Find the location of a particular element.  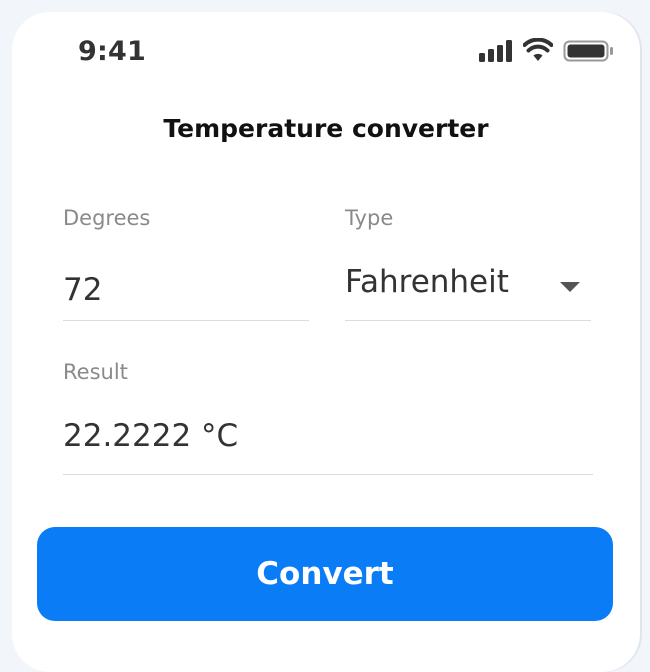

status-icons is located at coordinates (549, 51).